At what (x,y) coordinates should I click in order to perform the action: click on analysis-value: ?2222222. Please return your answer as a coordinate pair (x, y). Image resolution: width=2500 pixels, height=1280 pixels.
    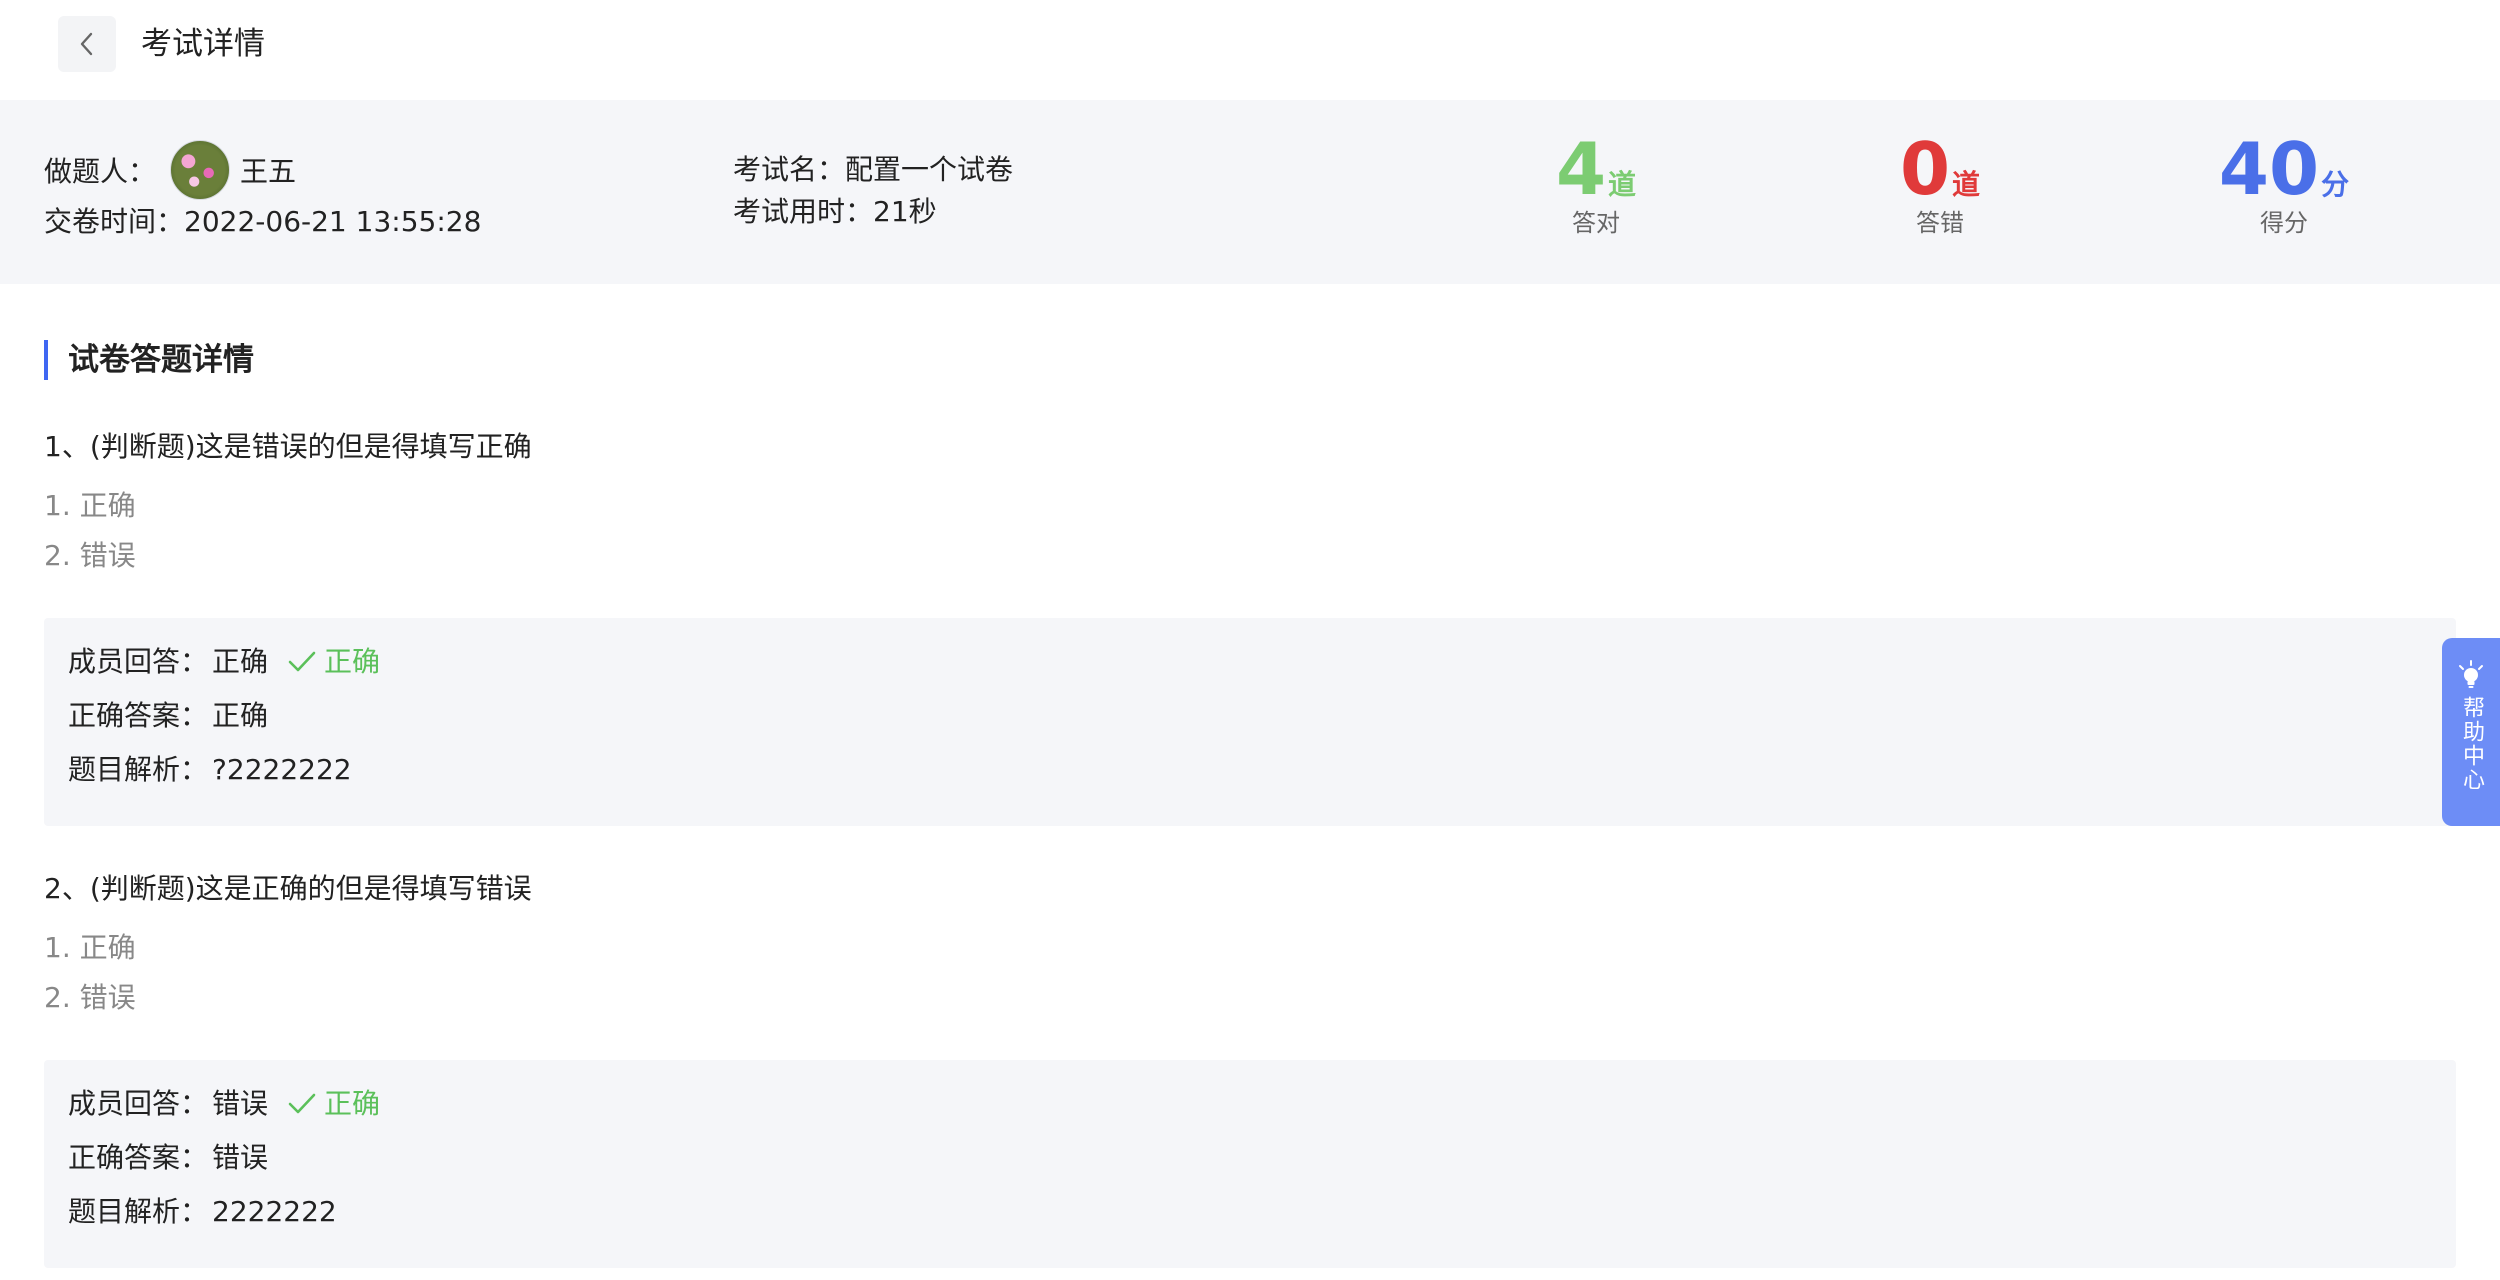
    Looking at the image, I should click on (282, 769).